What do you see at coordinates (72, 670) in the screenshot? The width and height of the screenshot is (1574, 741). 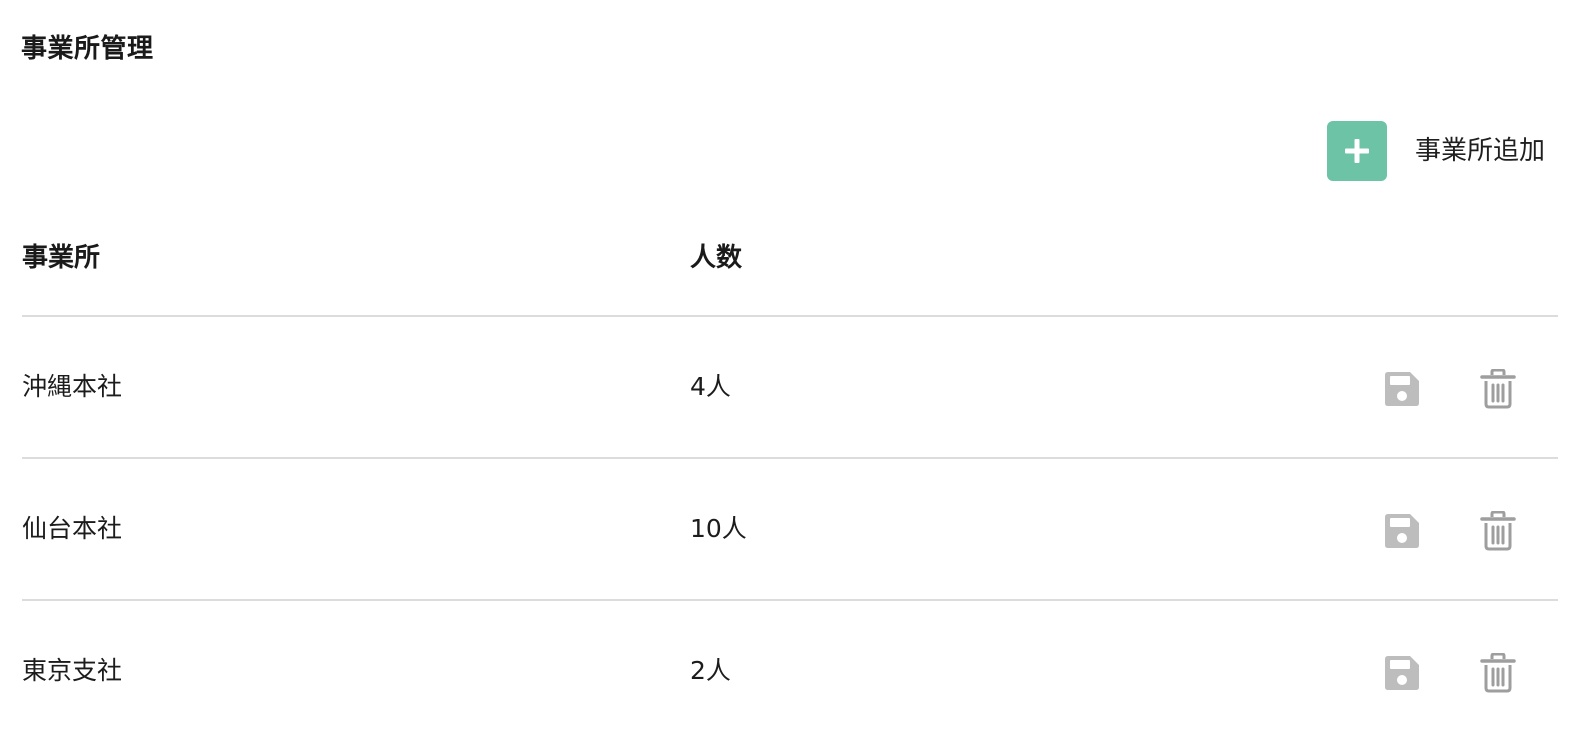 I see `office-name: 東京支社` at bounding box center [72, 670].